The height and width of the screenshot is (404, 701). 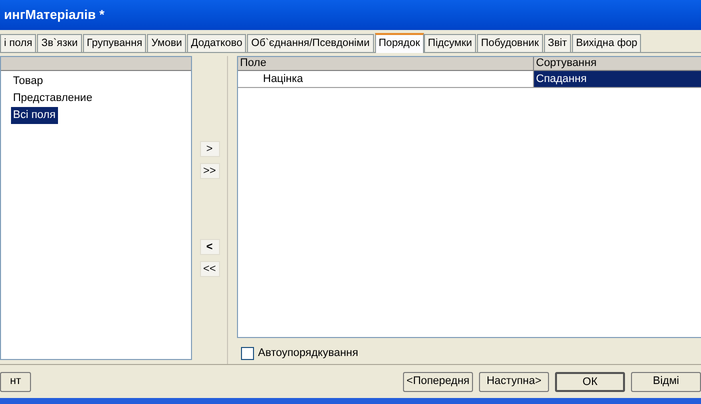 I want to click on tab: Вихідна фор, so click(x=607, y=43).